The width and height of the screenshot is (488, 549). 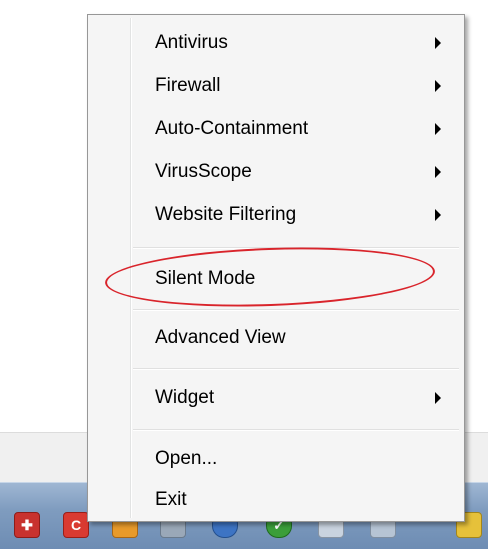 What do you see at coordinates (276, 500) in the screenshot?
I see `menu-item-exit: Exit` at bounding box center [276, 500].